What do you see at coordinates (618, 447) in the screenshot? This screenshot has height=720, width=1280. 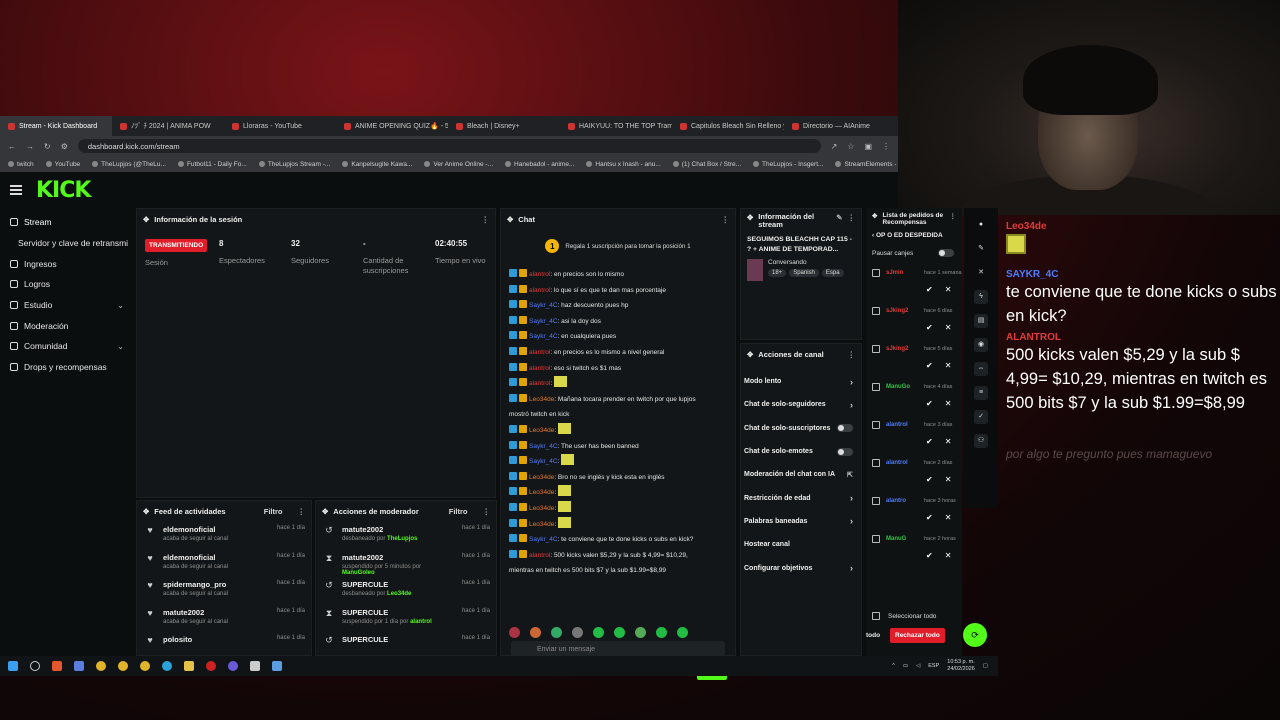 I see `chat-message: Saykr_4C: The user has been banned` at bounding box center [618, 447].